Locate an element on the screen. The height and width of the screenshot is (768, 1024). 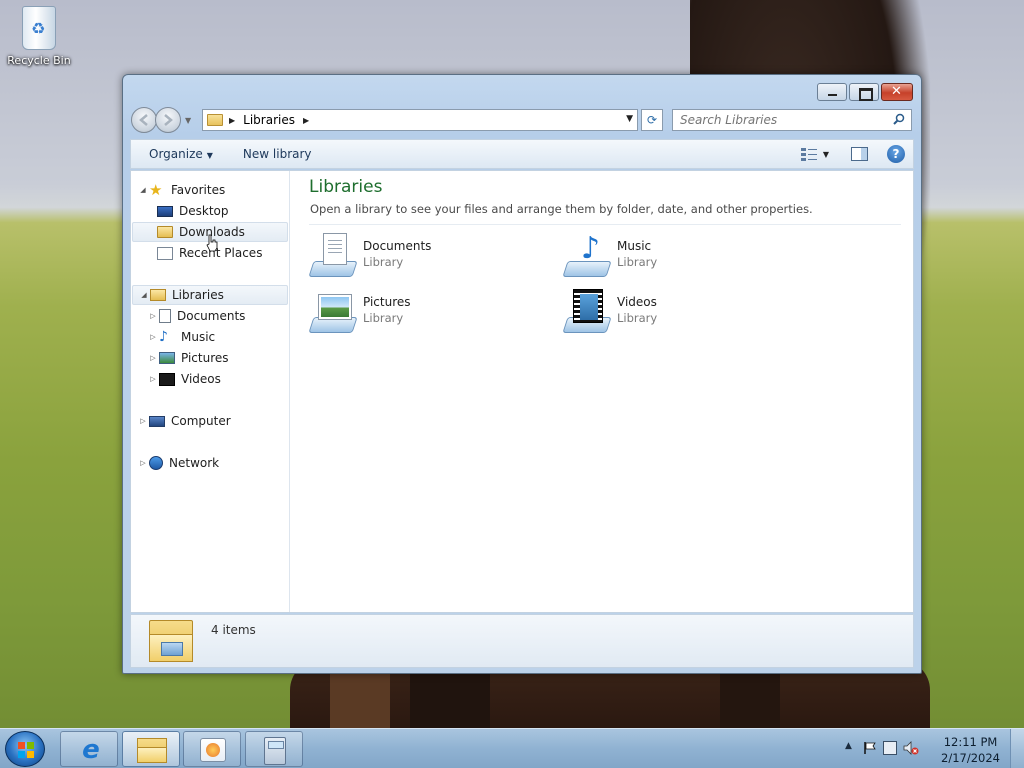
preview-pane-icon is located at coordinates (859, 154).